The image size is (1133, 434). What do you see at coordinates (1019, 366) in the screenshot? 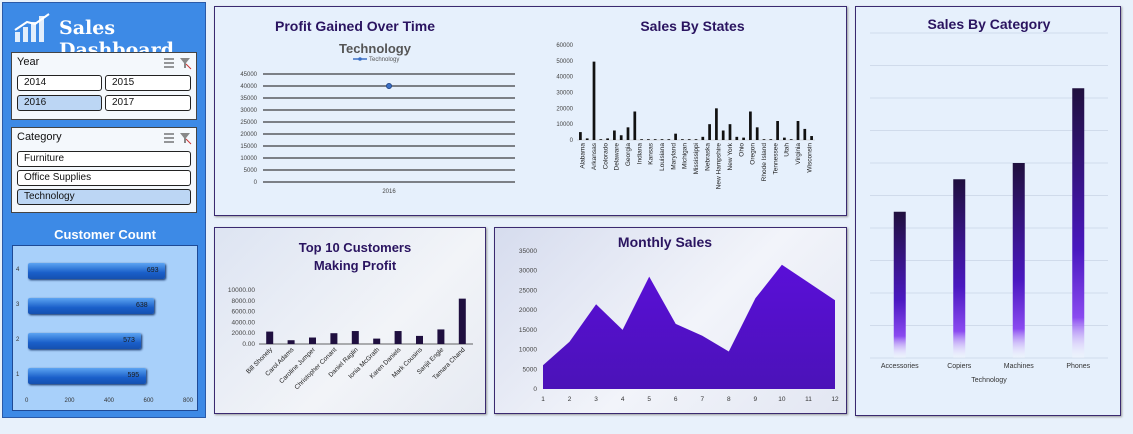
I see `category-x-tick: Machines` at bounding box center [1019, 366].